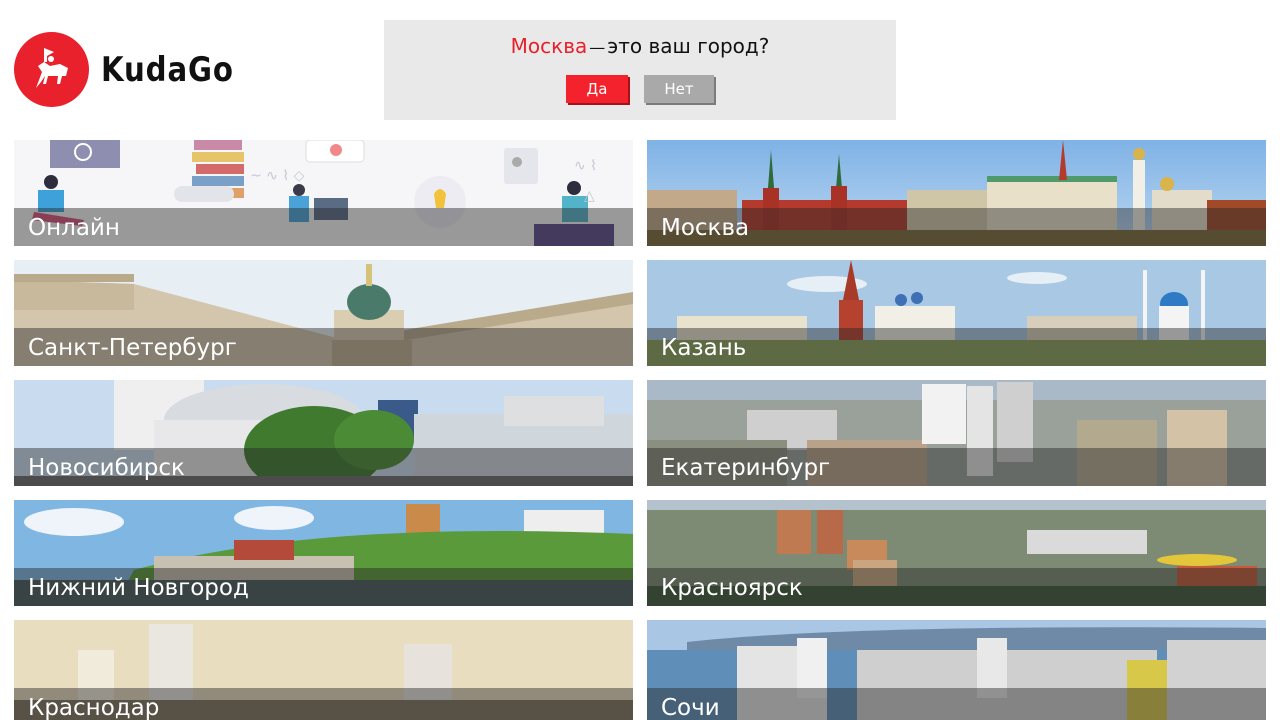 The width and height of the screenshot is (1280, 720). Describe the element at coordinates (323, 193) in the screenshot. I see `city-tile-online: ~ ∿ ⌇ ◇ ∿ ⌇ △ Онлайн` at that location.